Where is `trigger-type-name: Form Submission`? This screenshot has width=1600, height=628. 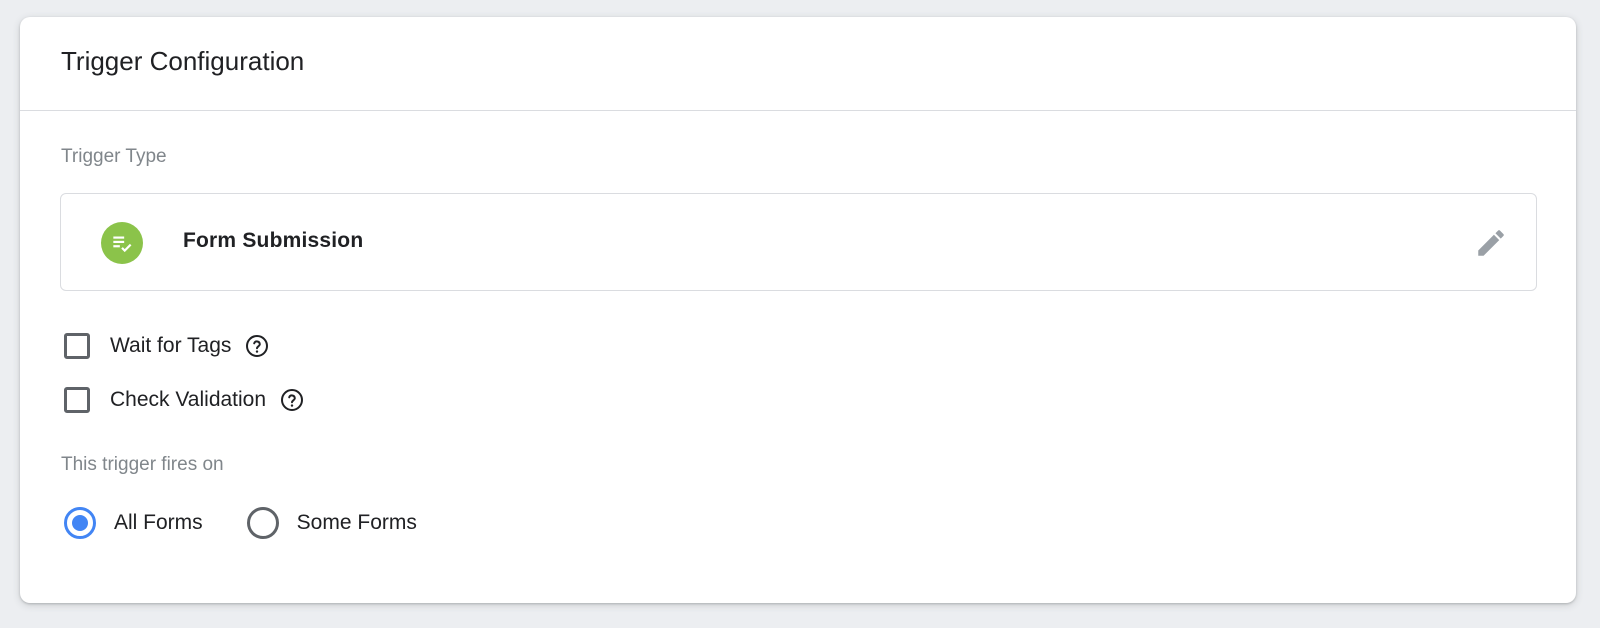 trigger-type-name: Form Submission is located at coordinates (273, 240).